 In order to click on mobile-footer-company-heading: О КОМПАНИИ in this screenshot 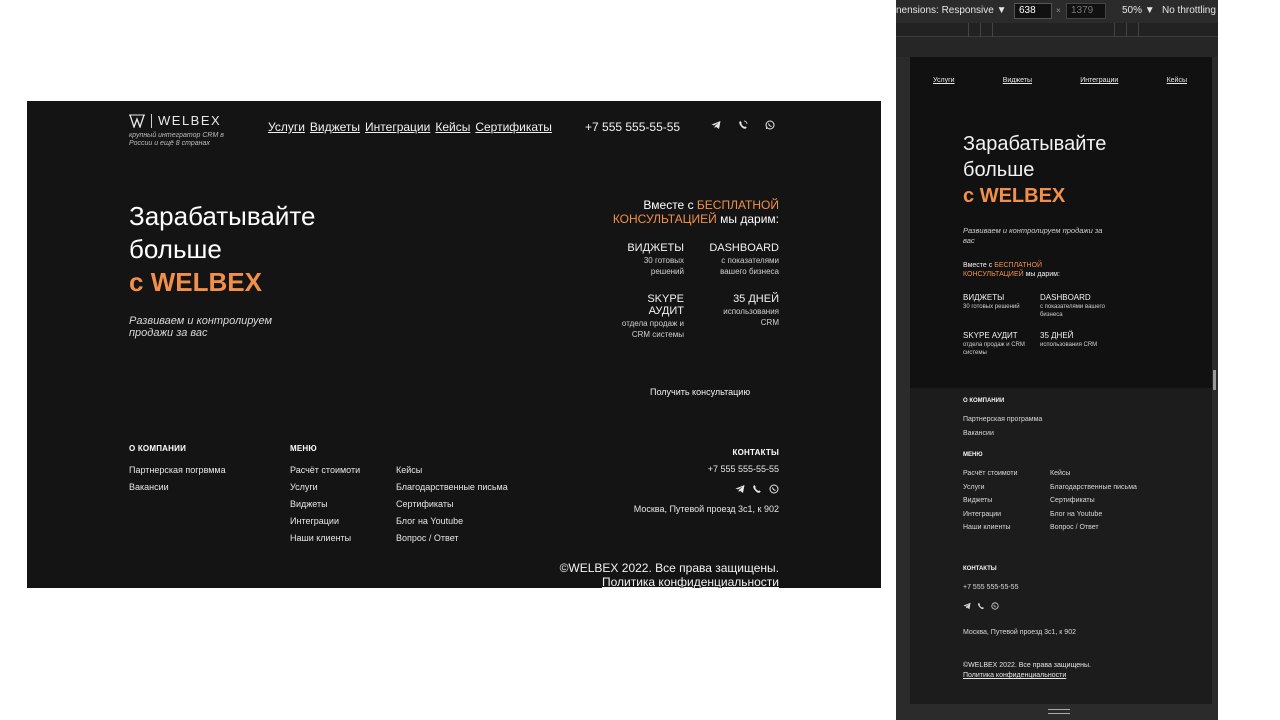, I will do `click(984, 401)`.